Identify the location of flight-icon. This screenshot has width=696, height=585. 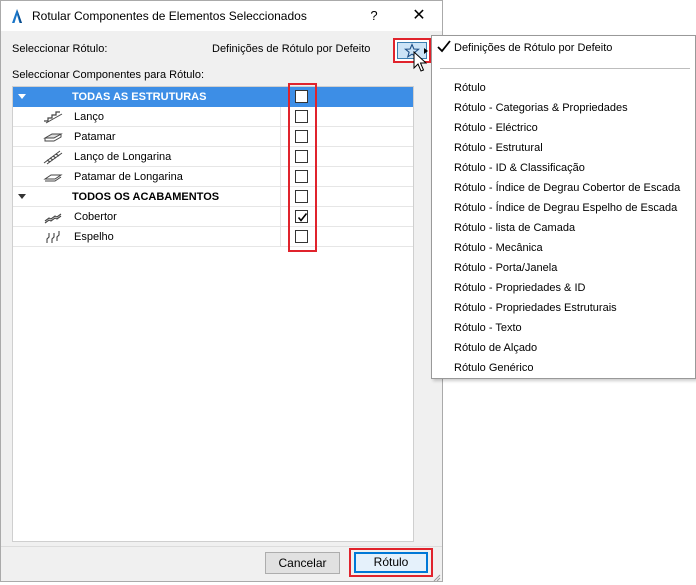
(53, 117).